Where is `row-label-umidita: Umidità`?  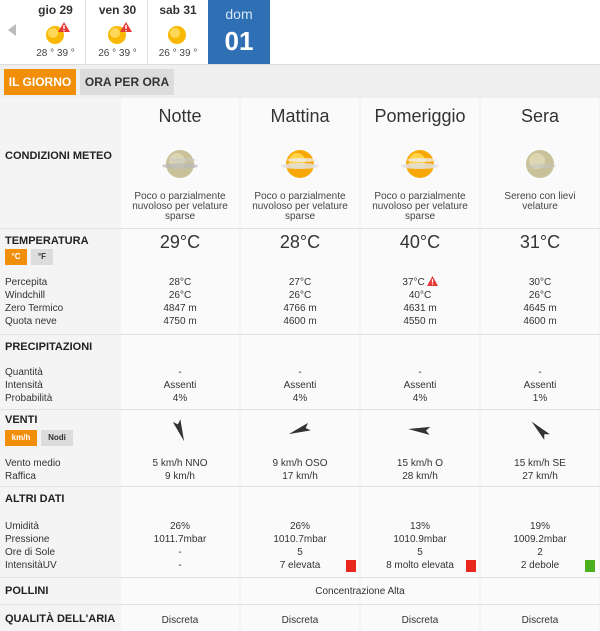 row-label-umidita: Umidità is located at coordinates (22, 526).